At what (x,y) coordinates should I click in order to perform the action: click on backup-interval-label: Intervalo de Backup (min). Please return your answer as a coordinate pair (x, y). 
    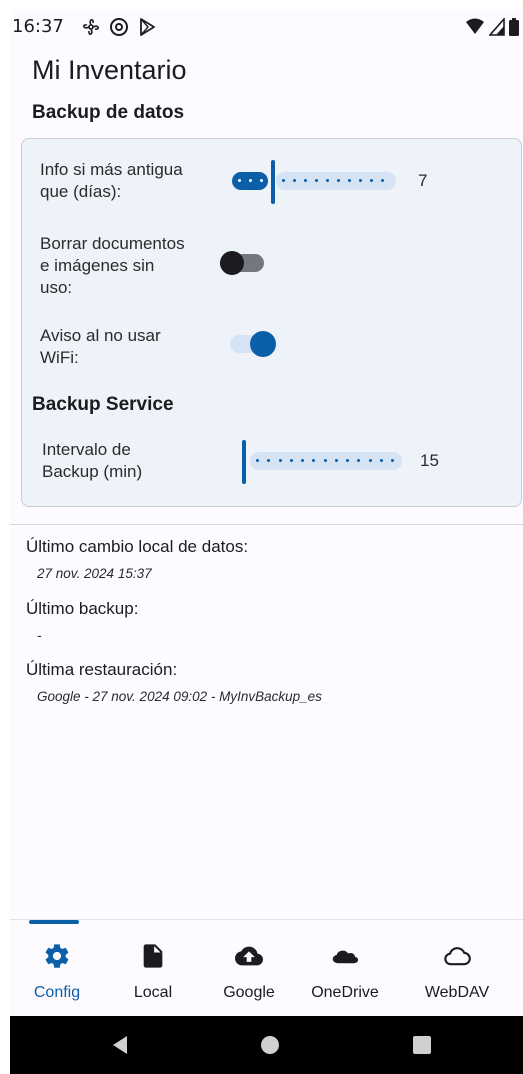
    Looking at the image, I should click on (92, 461).